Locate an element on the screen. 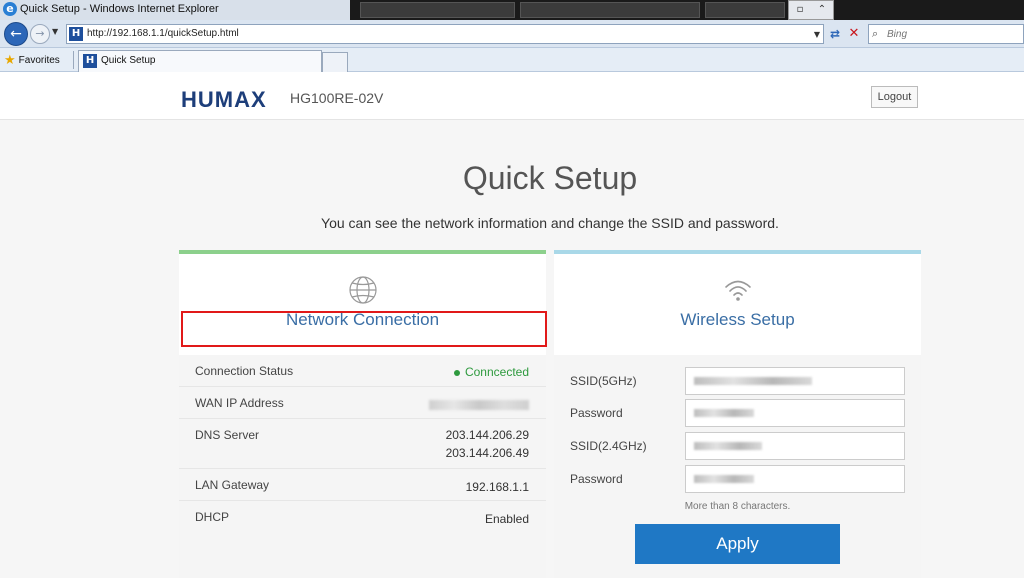  url-field: H http://192.168.1.1/quickSetup.html ▼ is located at coordinates (445, 34).